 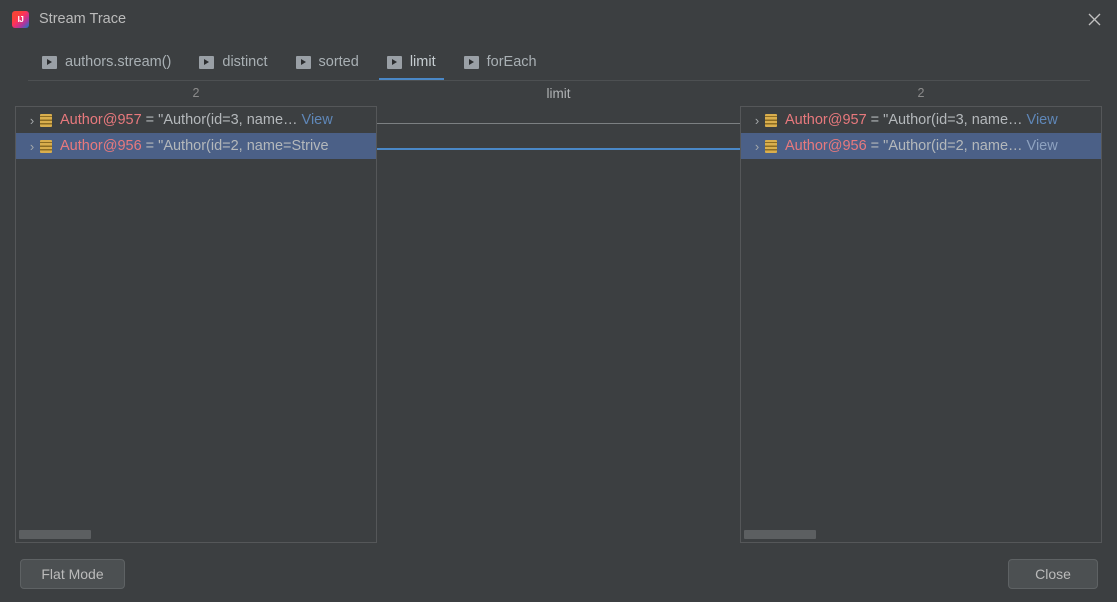 What do you see at coordinates (196, 93) in the screenshot?
I see `before-count-label: 2` at bounding box center [196, 93].